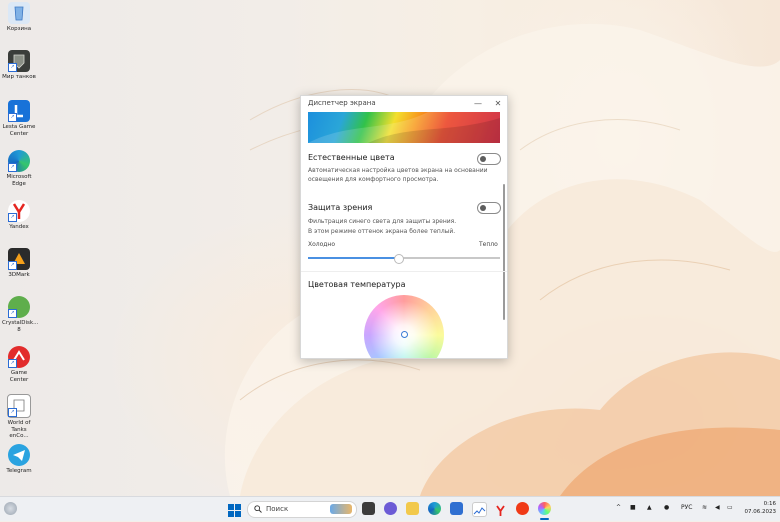  What do you see at coordinates (368, 508) in the screenshot?
I see `task-view-icon` at bounding box center [368, 508].